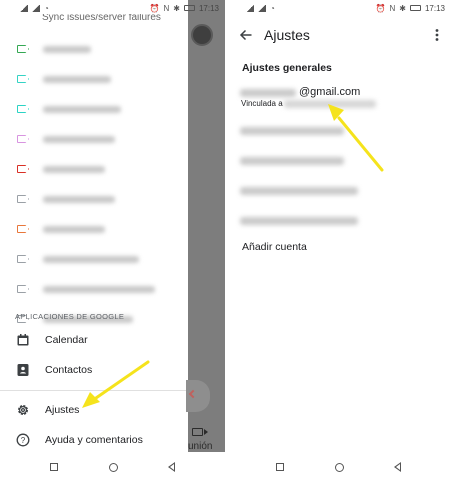 The height and width of the screenshot is (482, 450). I want to click on settings-label: Ajustes, so click(62, 410).